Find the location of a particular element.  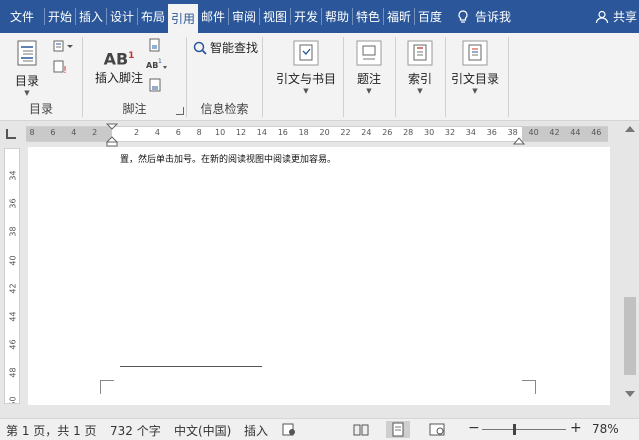

language-indicator: 中文(中国) is located at coordinates (202, 430).